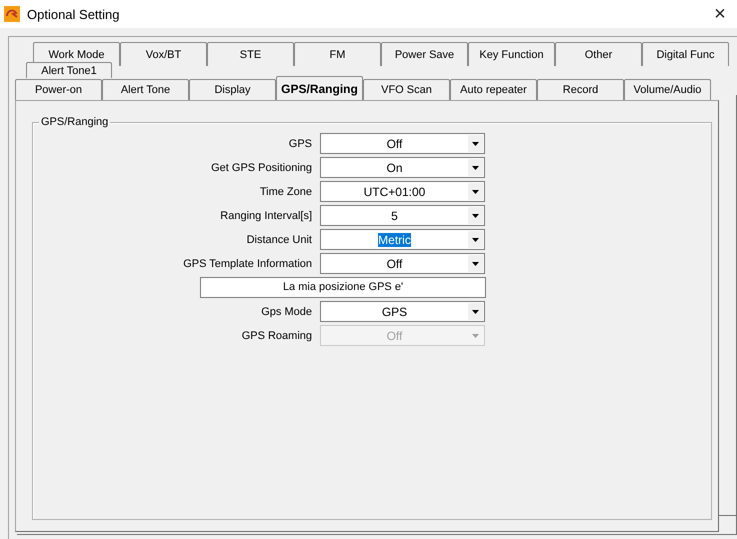 Image resolution: width=737 pixels, height=539 pixels. Describe the element at coordinates (145, 89) in the screenshot. I see `tab: Alert Tone` at that location.